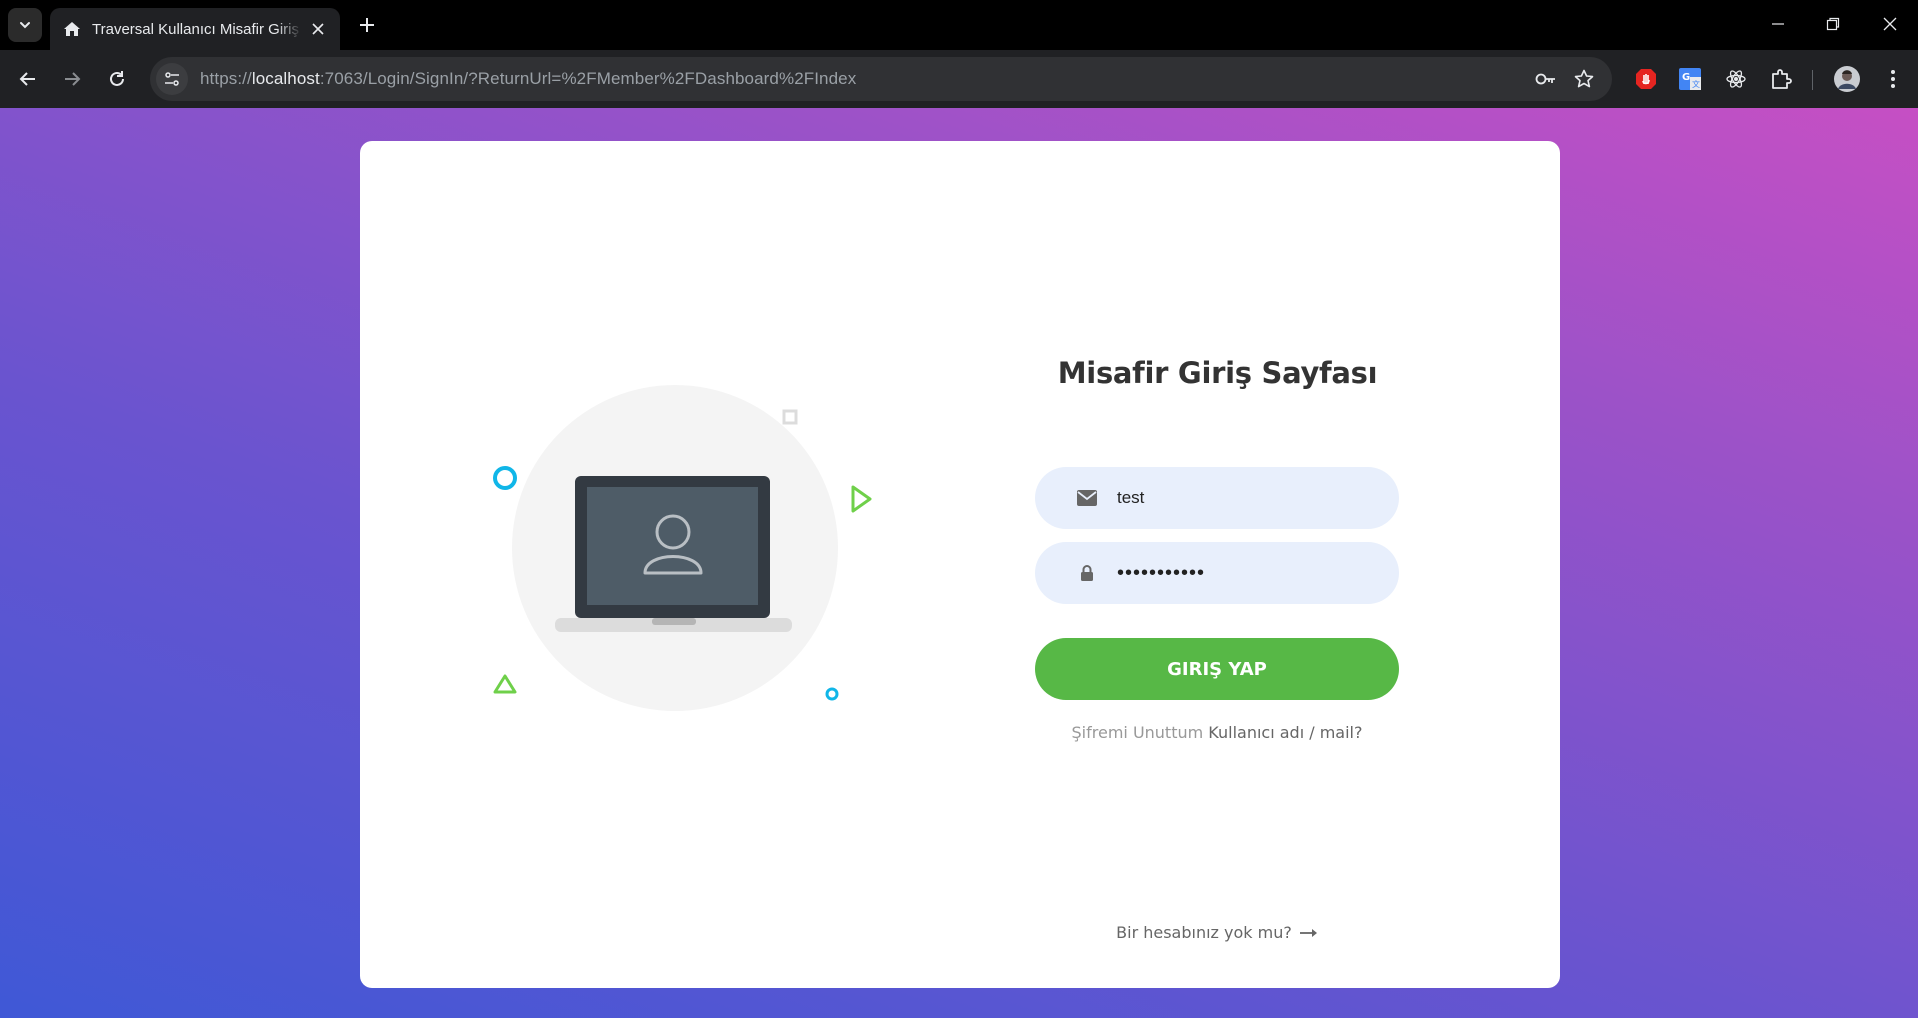  Describe the element at coordinates (1812, 80) in the screenshot. I see `toolbar-separator` at that location.